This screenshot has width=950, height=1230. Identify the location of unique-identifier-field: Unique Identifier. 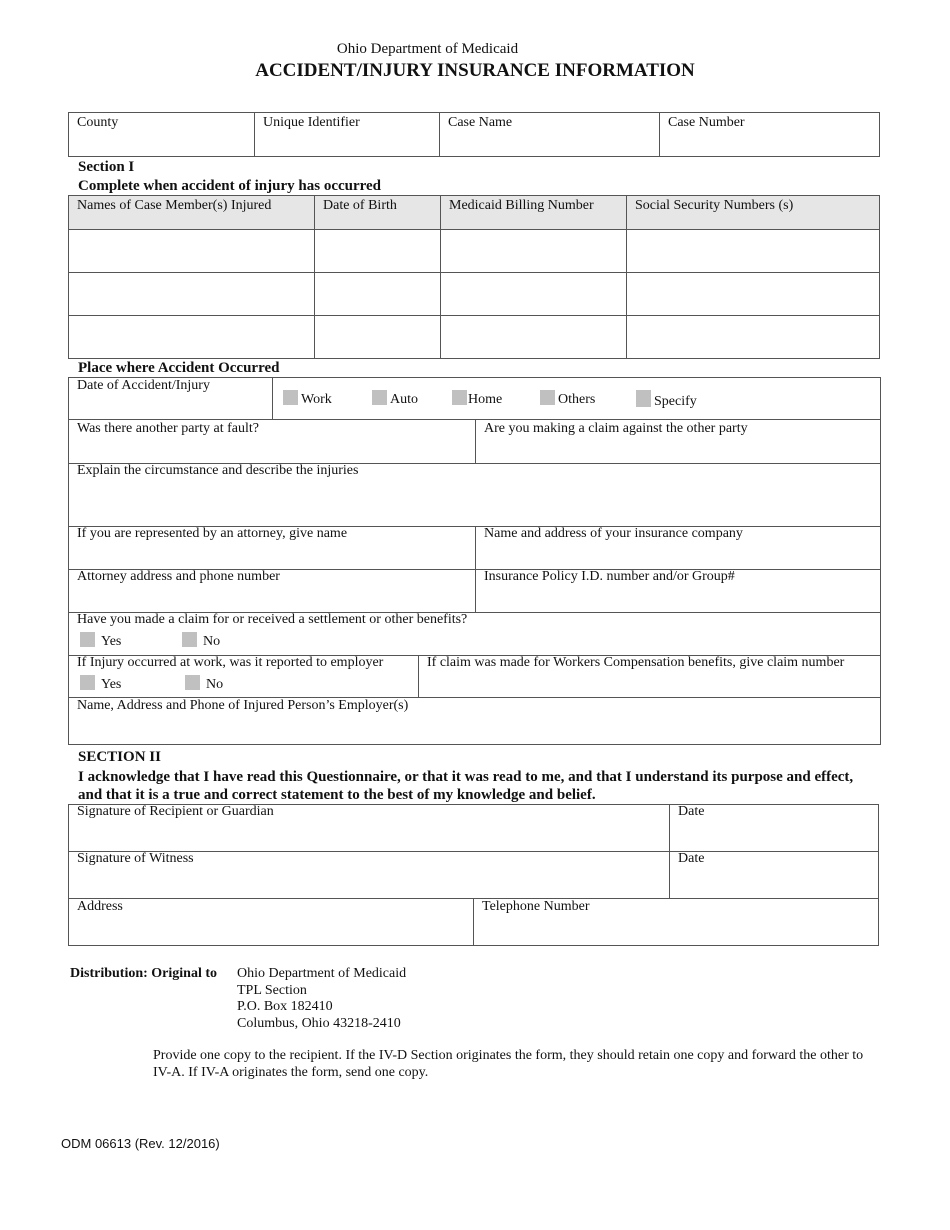
(347, 134).